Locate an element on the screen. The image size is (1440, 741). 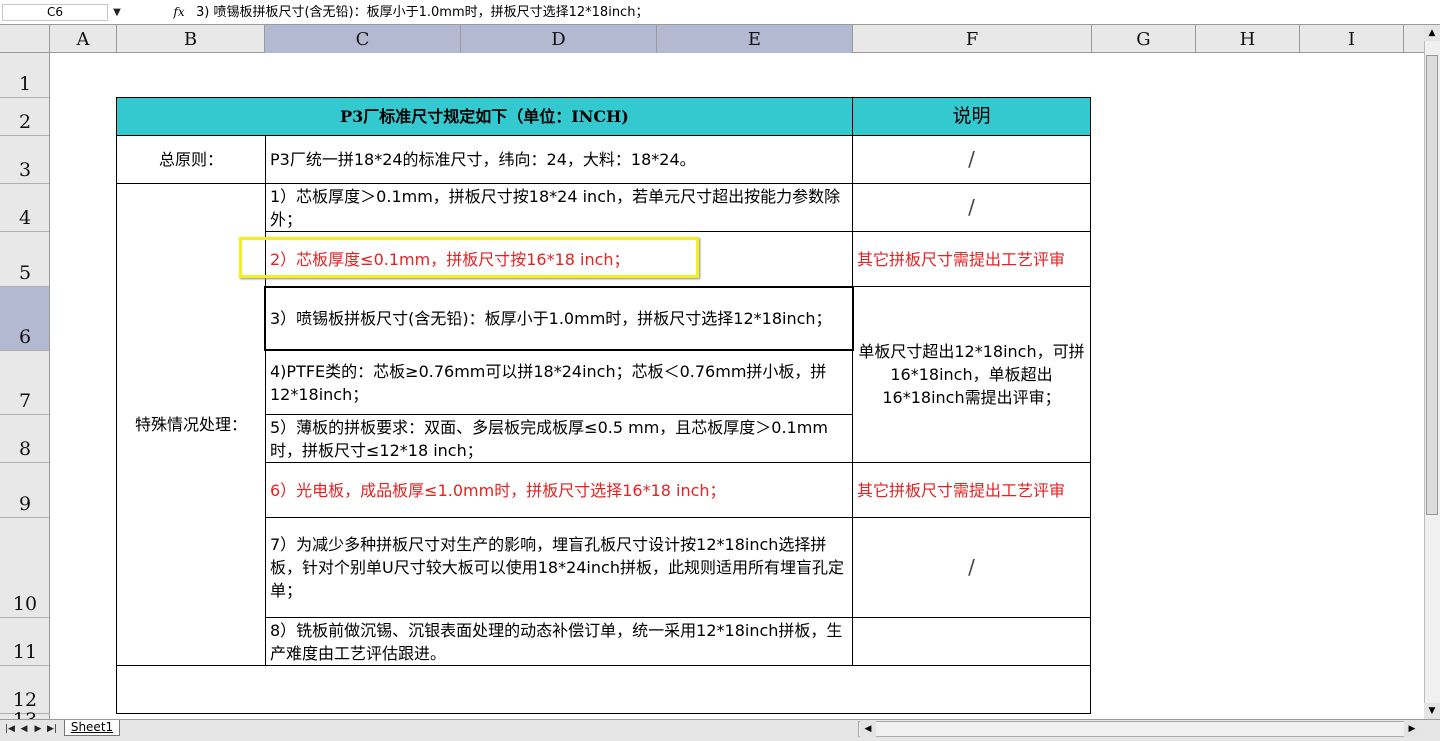
table-title: P3厂标准尺寸规定如下（单位：INCH) is located at coordinates (484, 116).